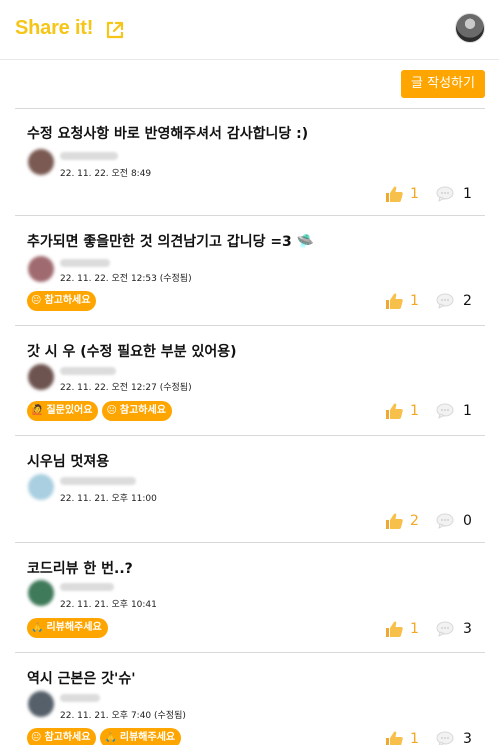 This screenshot has height=745, width=499. Describe the element at coordinates (37, 410) in the screenshot. I see `tag-emoji: 🙋` at that location.